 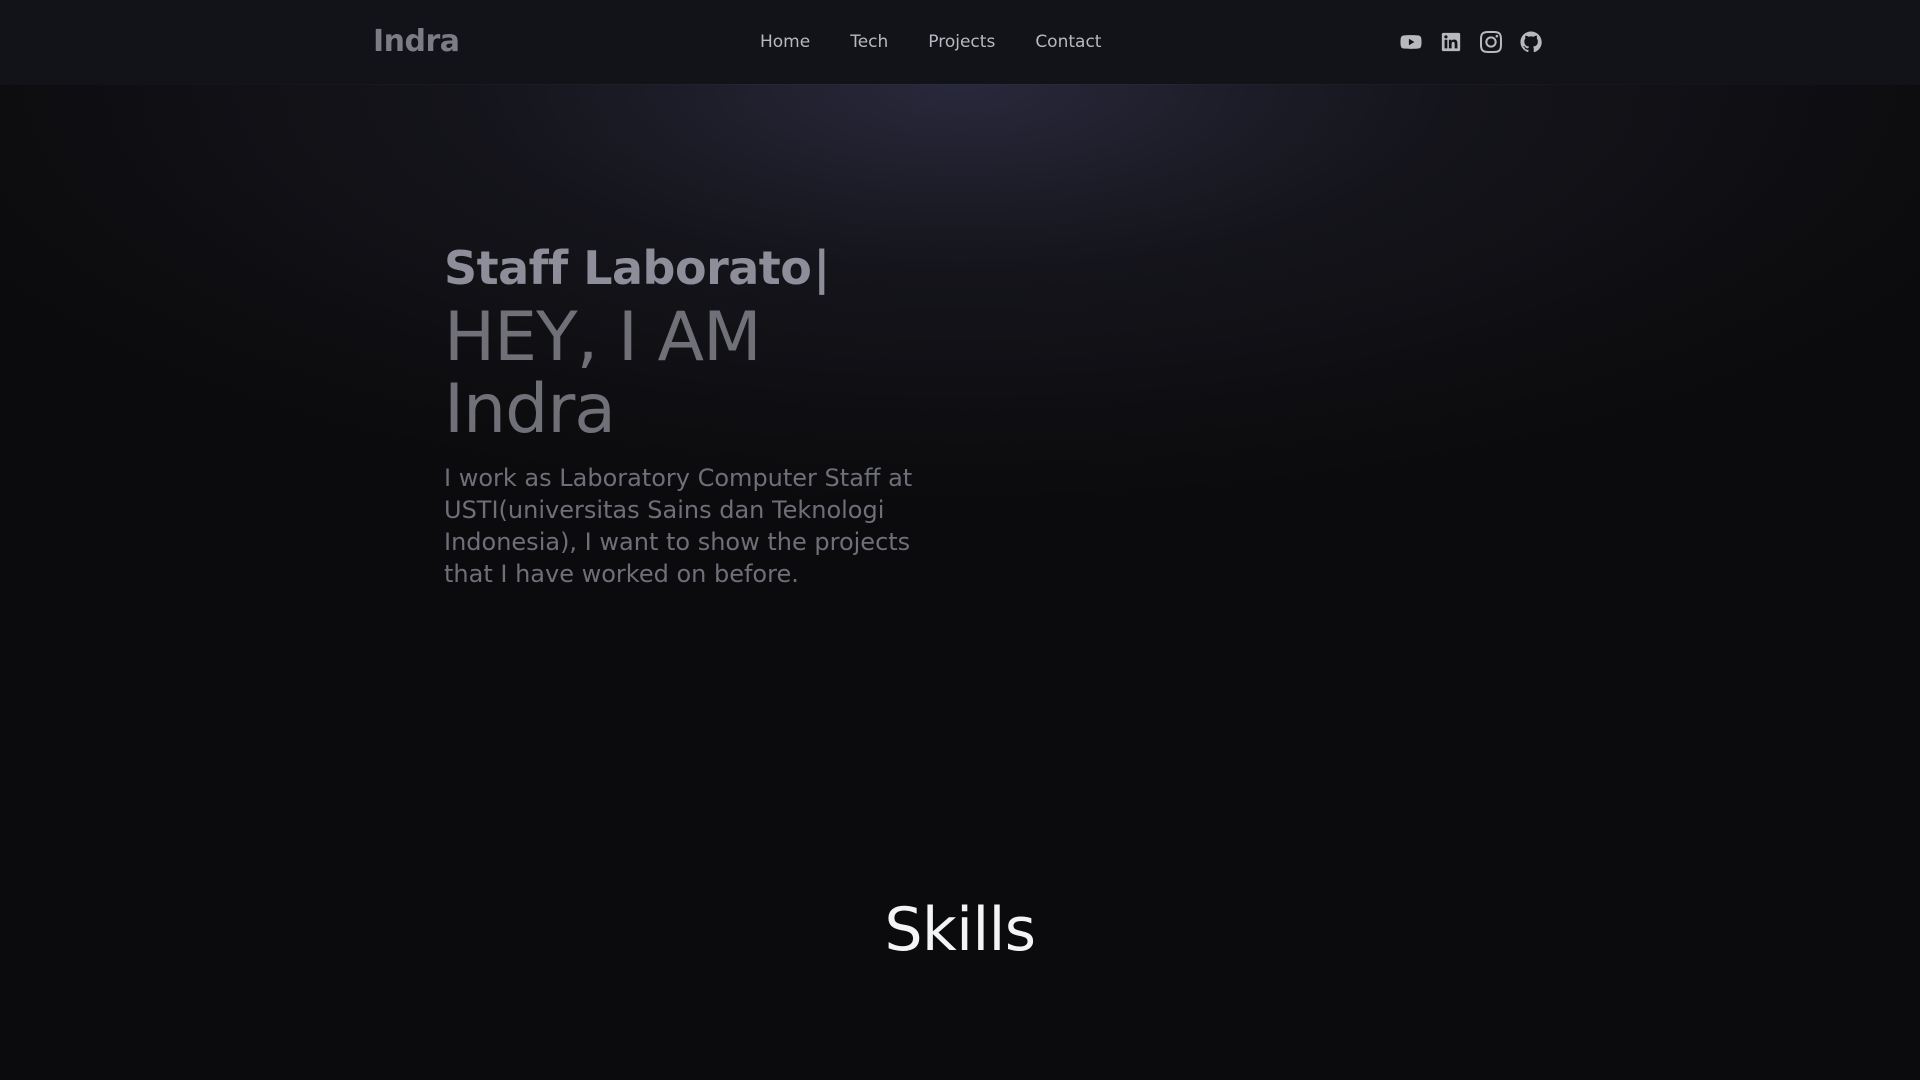 What do you see at coordinates (603, 337) in the screenshot?
I see `hero-greeting: HEY, I AM` at bounding box center [603, 337].